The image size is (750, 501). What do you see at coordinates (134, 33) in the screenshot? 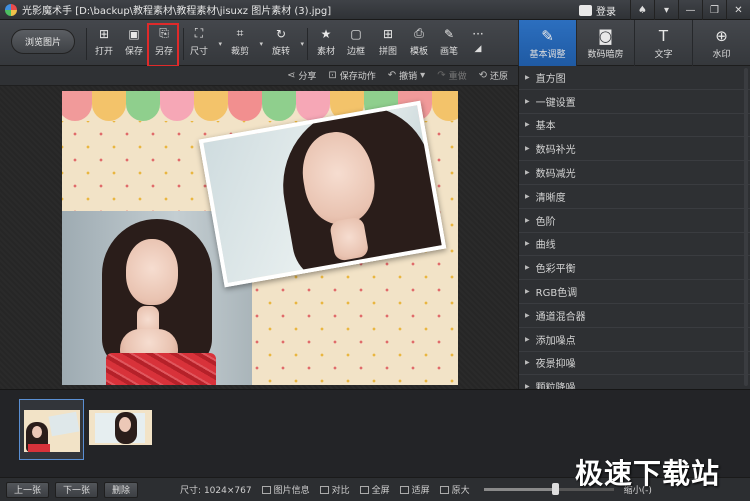
I see `save-icon: ▣` at bounding box center [134, 33].